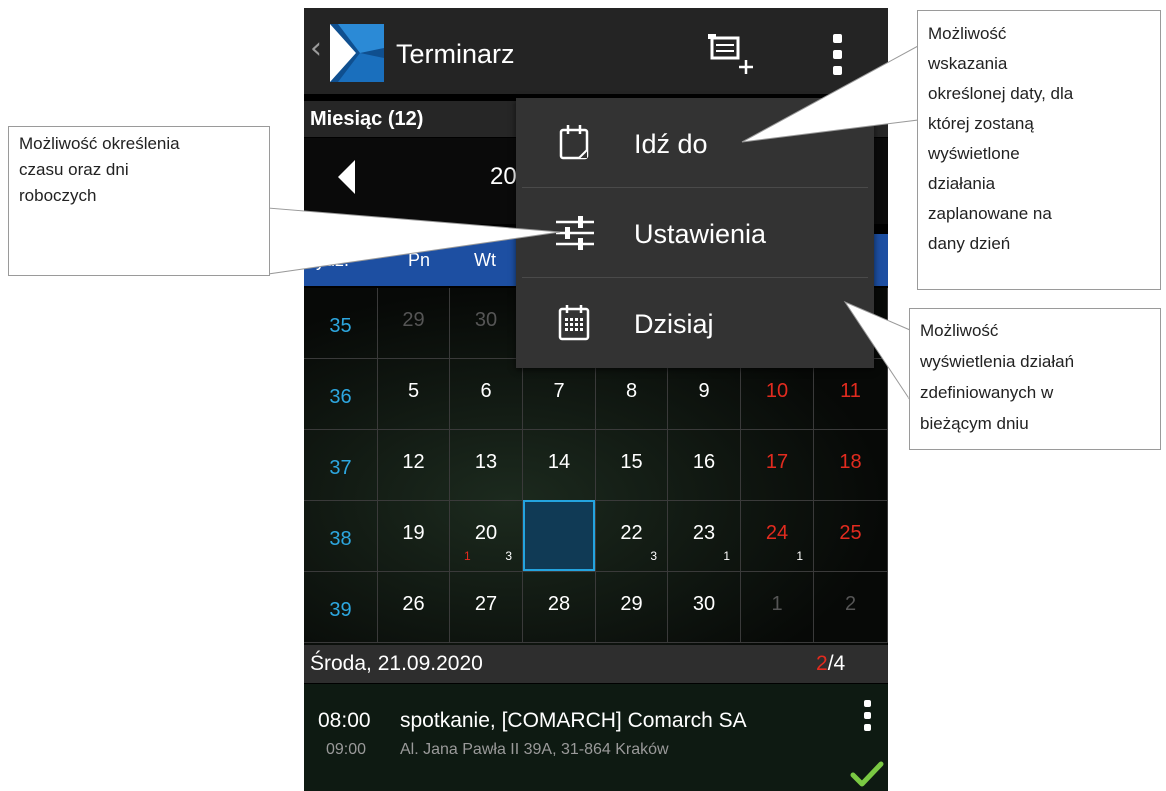 The width and height of the screenshot is (1166, 791). Describe the element at coordinates (344, 720) in the screenshot. I see `event-start-time: 08:00` at that location.